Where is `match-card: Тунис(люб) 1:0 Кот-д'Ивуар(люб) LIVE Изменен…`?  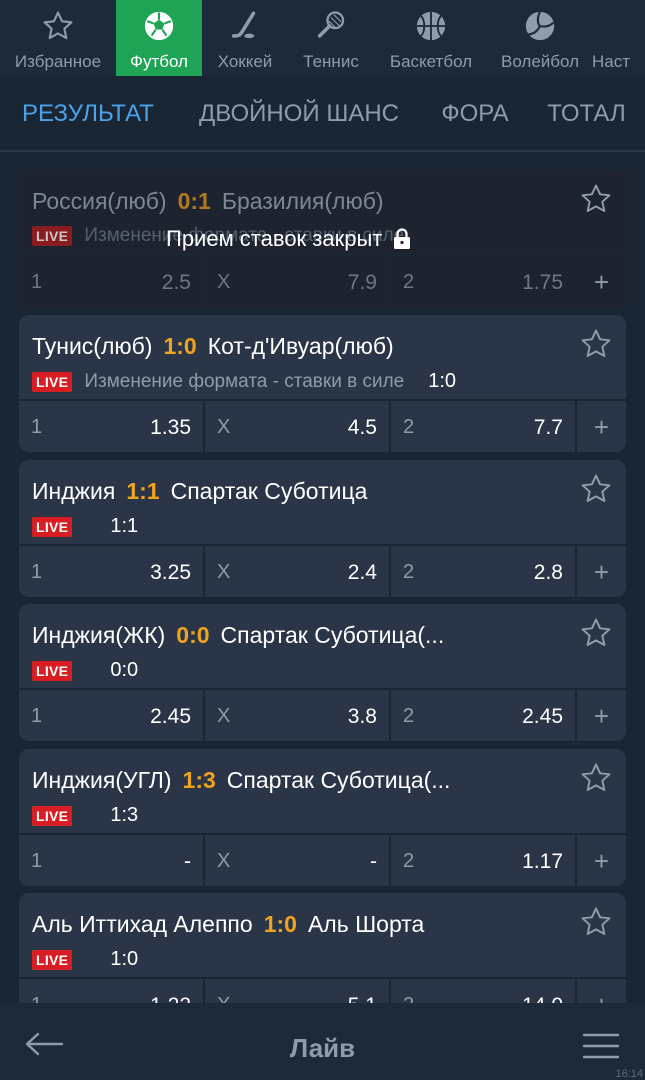 match-card: Тунис(люб) 1:0 Кот-д'Ивуар(люб) LIVE Изменен… is located at coordinates (322, 383).